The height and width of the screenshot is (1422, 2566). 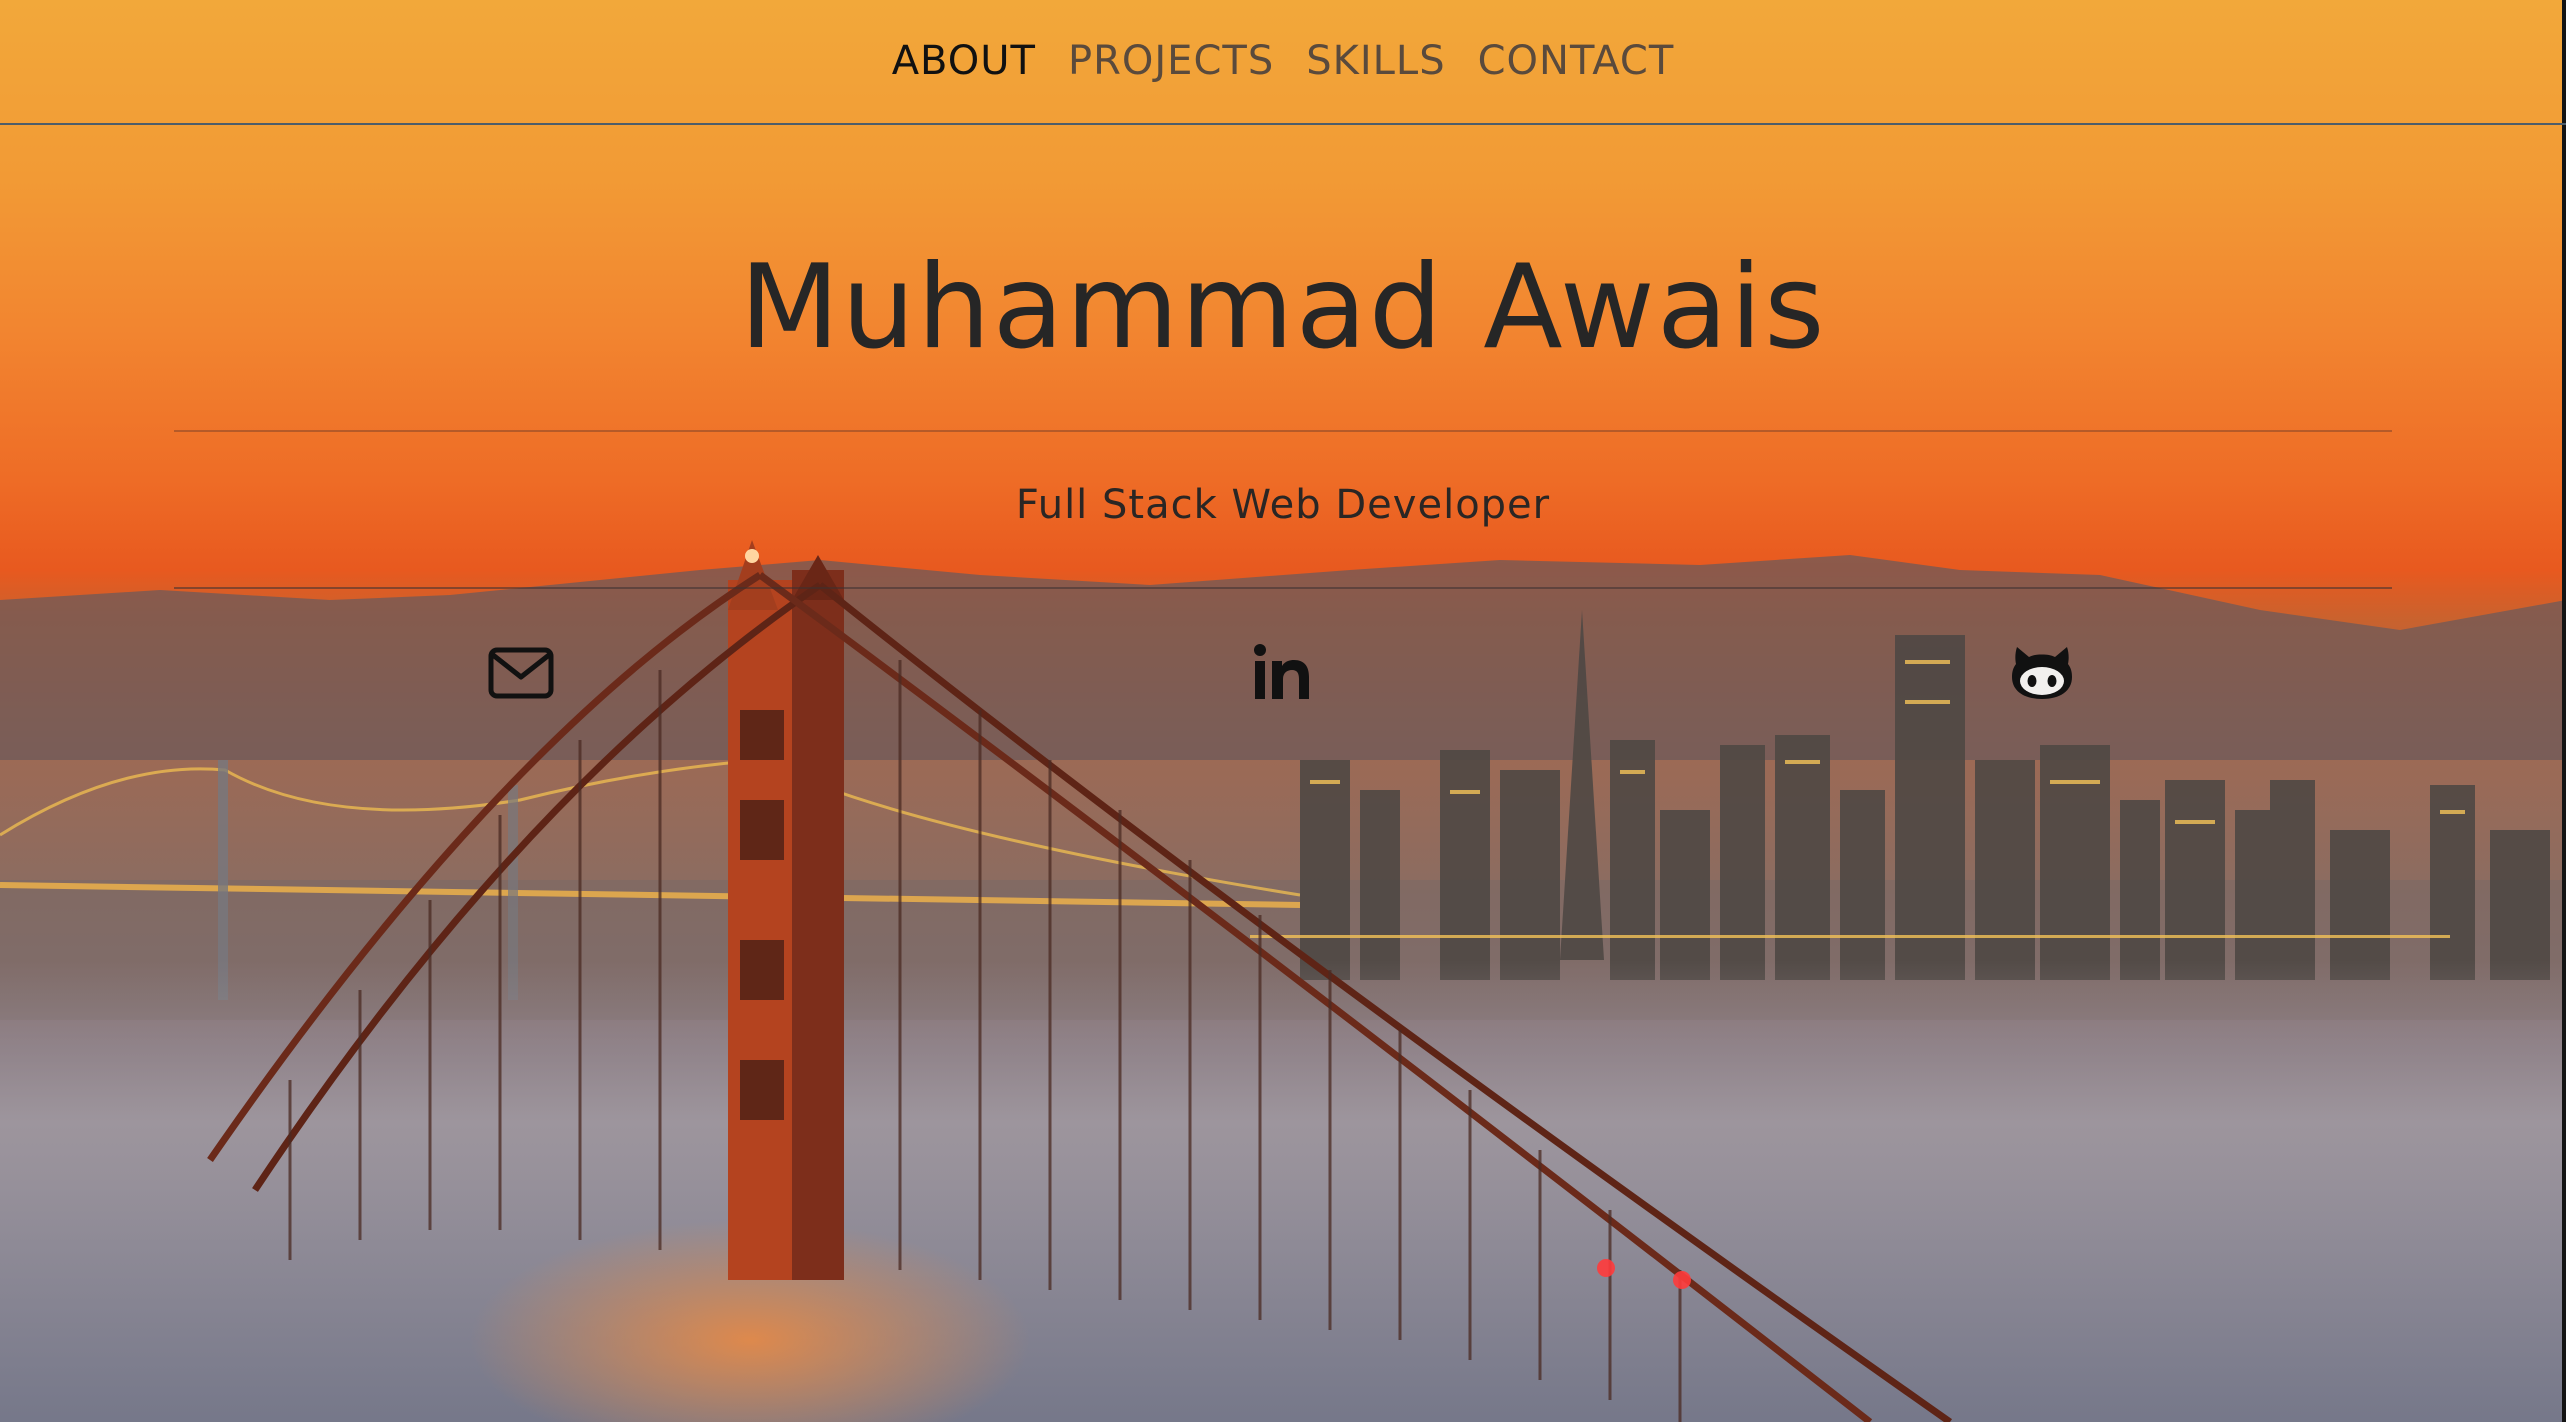 I want to click on hero-subtitle: Full Stack Web Developer, so click(x=1283, y=505).